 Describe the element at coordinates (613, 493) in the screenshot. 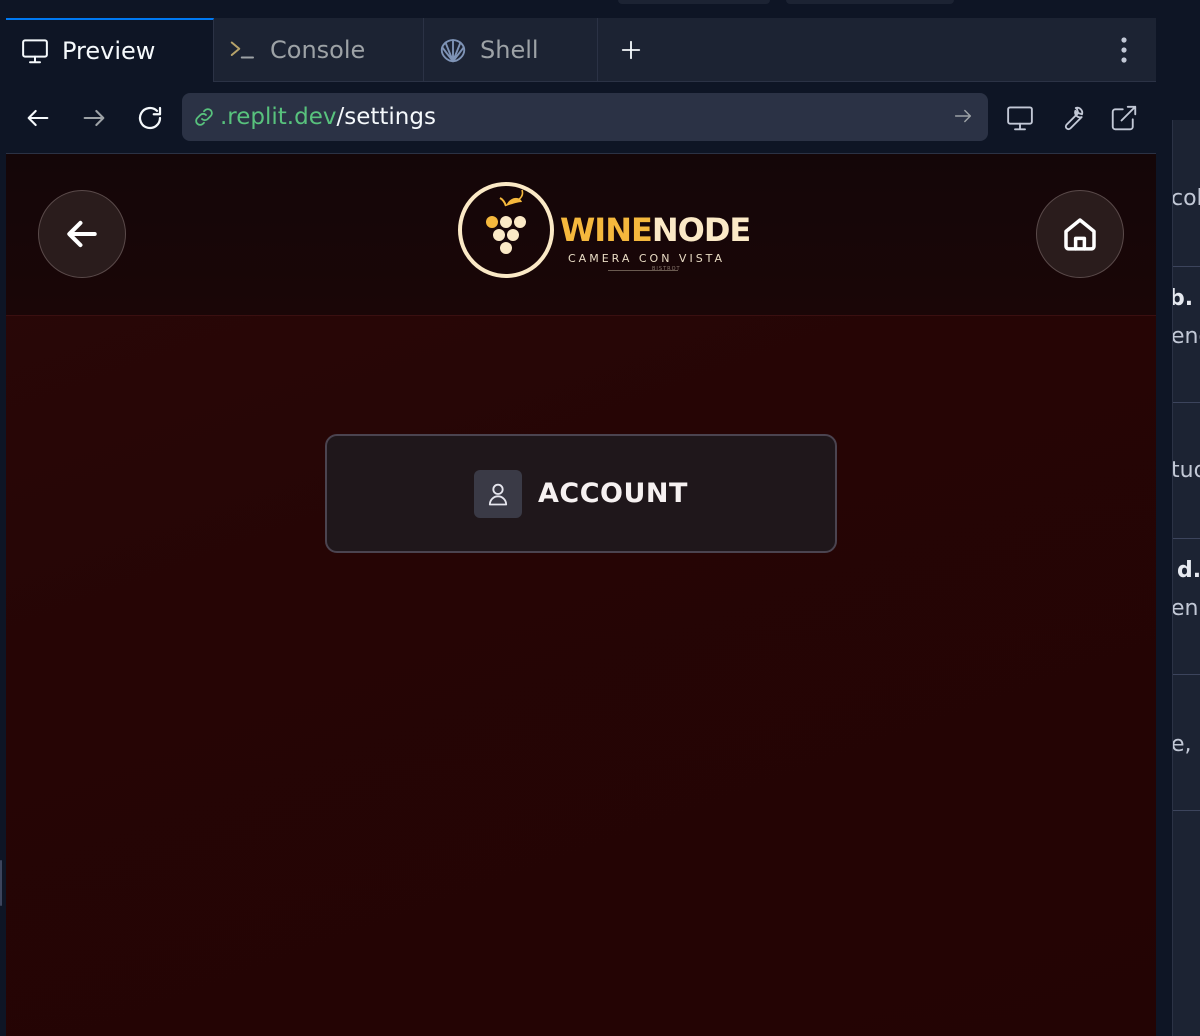

I see `account-label: ACCOUNT` at that location.